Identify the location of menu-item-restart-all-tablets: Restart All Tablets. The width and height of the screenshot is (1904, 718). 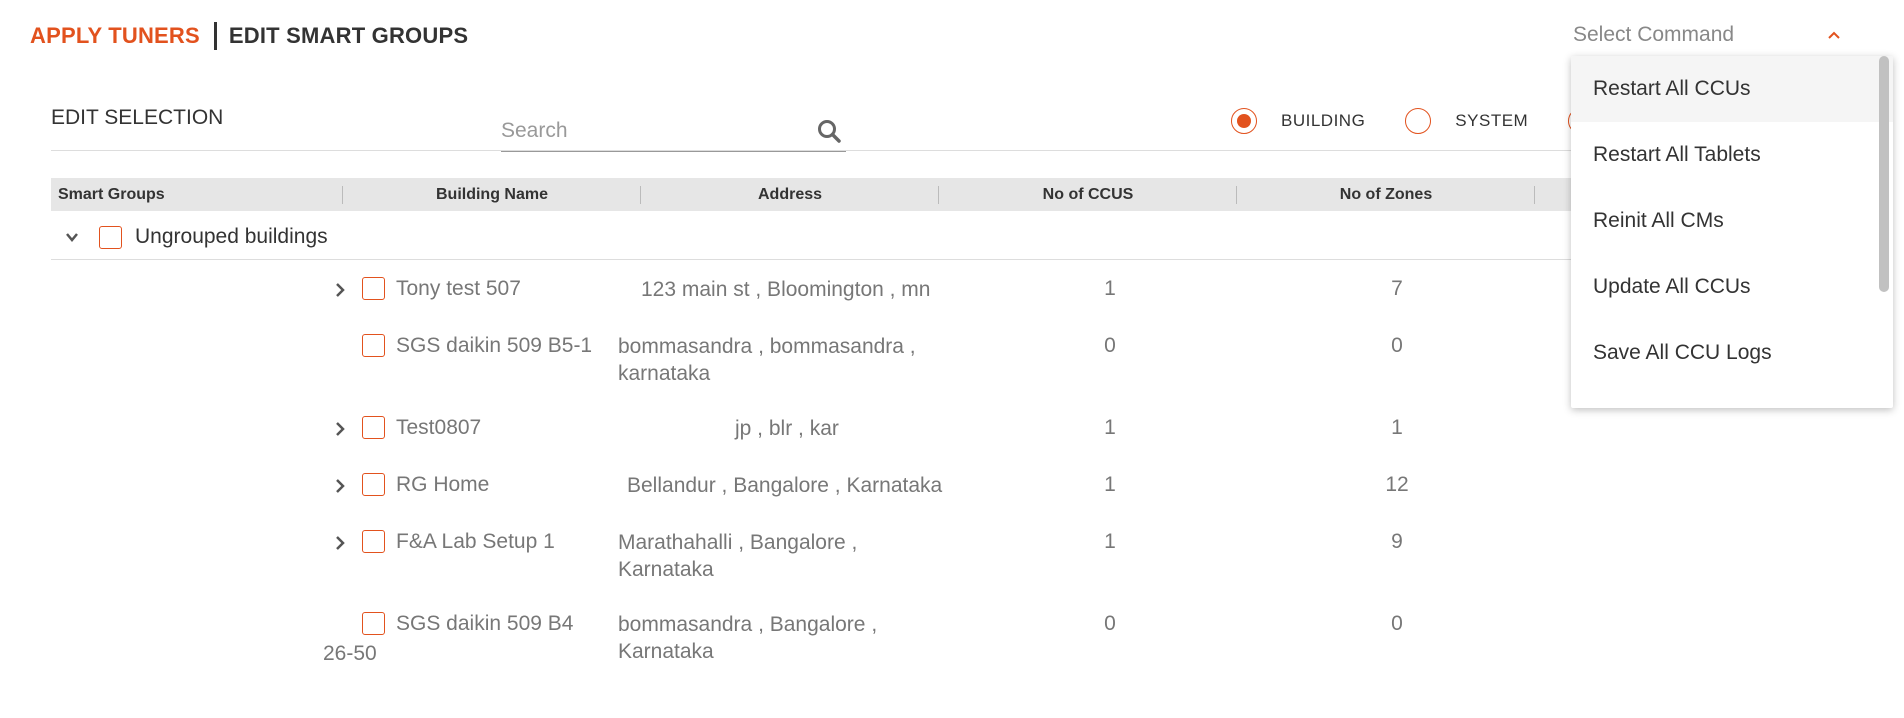
(1732, 155).